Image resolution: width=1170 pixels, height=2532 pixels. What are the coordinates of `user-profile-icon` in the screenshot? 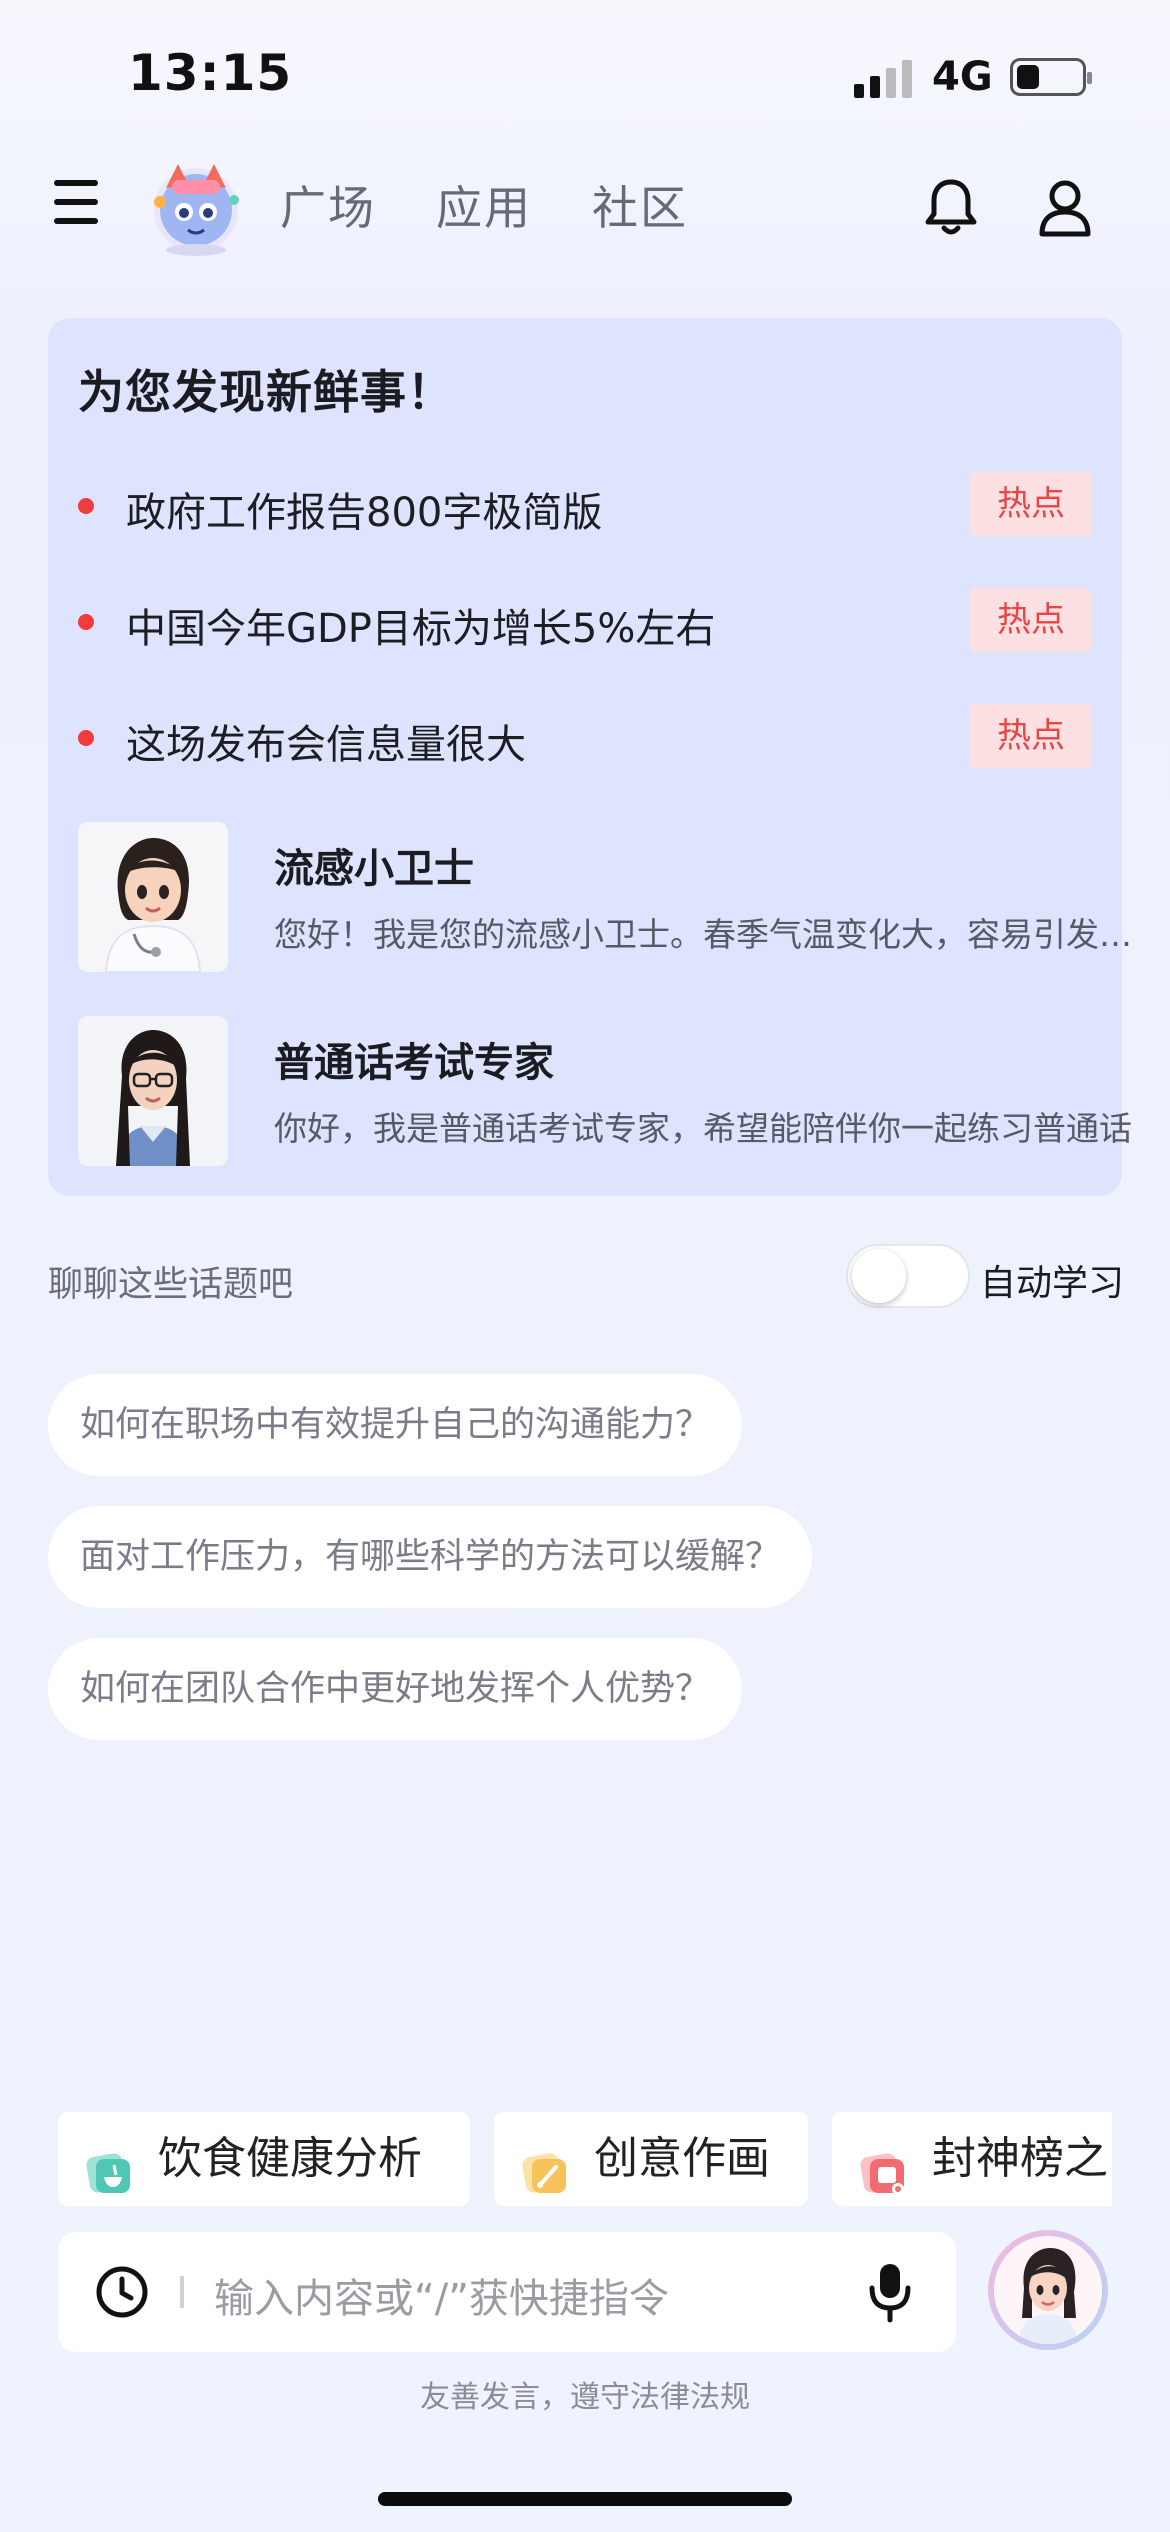 It's located at (1065, 207).